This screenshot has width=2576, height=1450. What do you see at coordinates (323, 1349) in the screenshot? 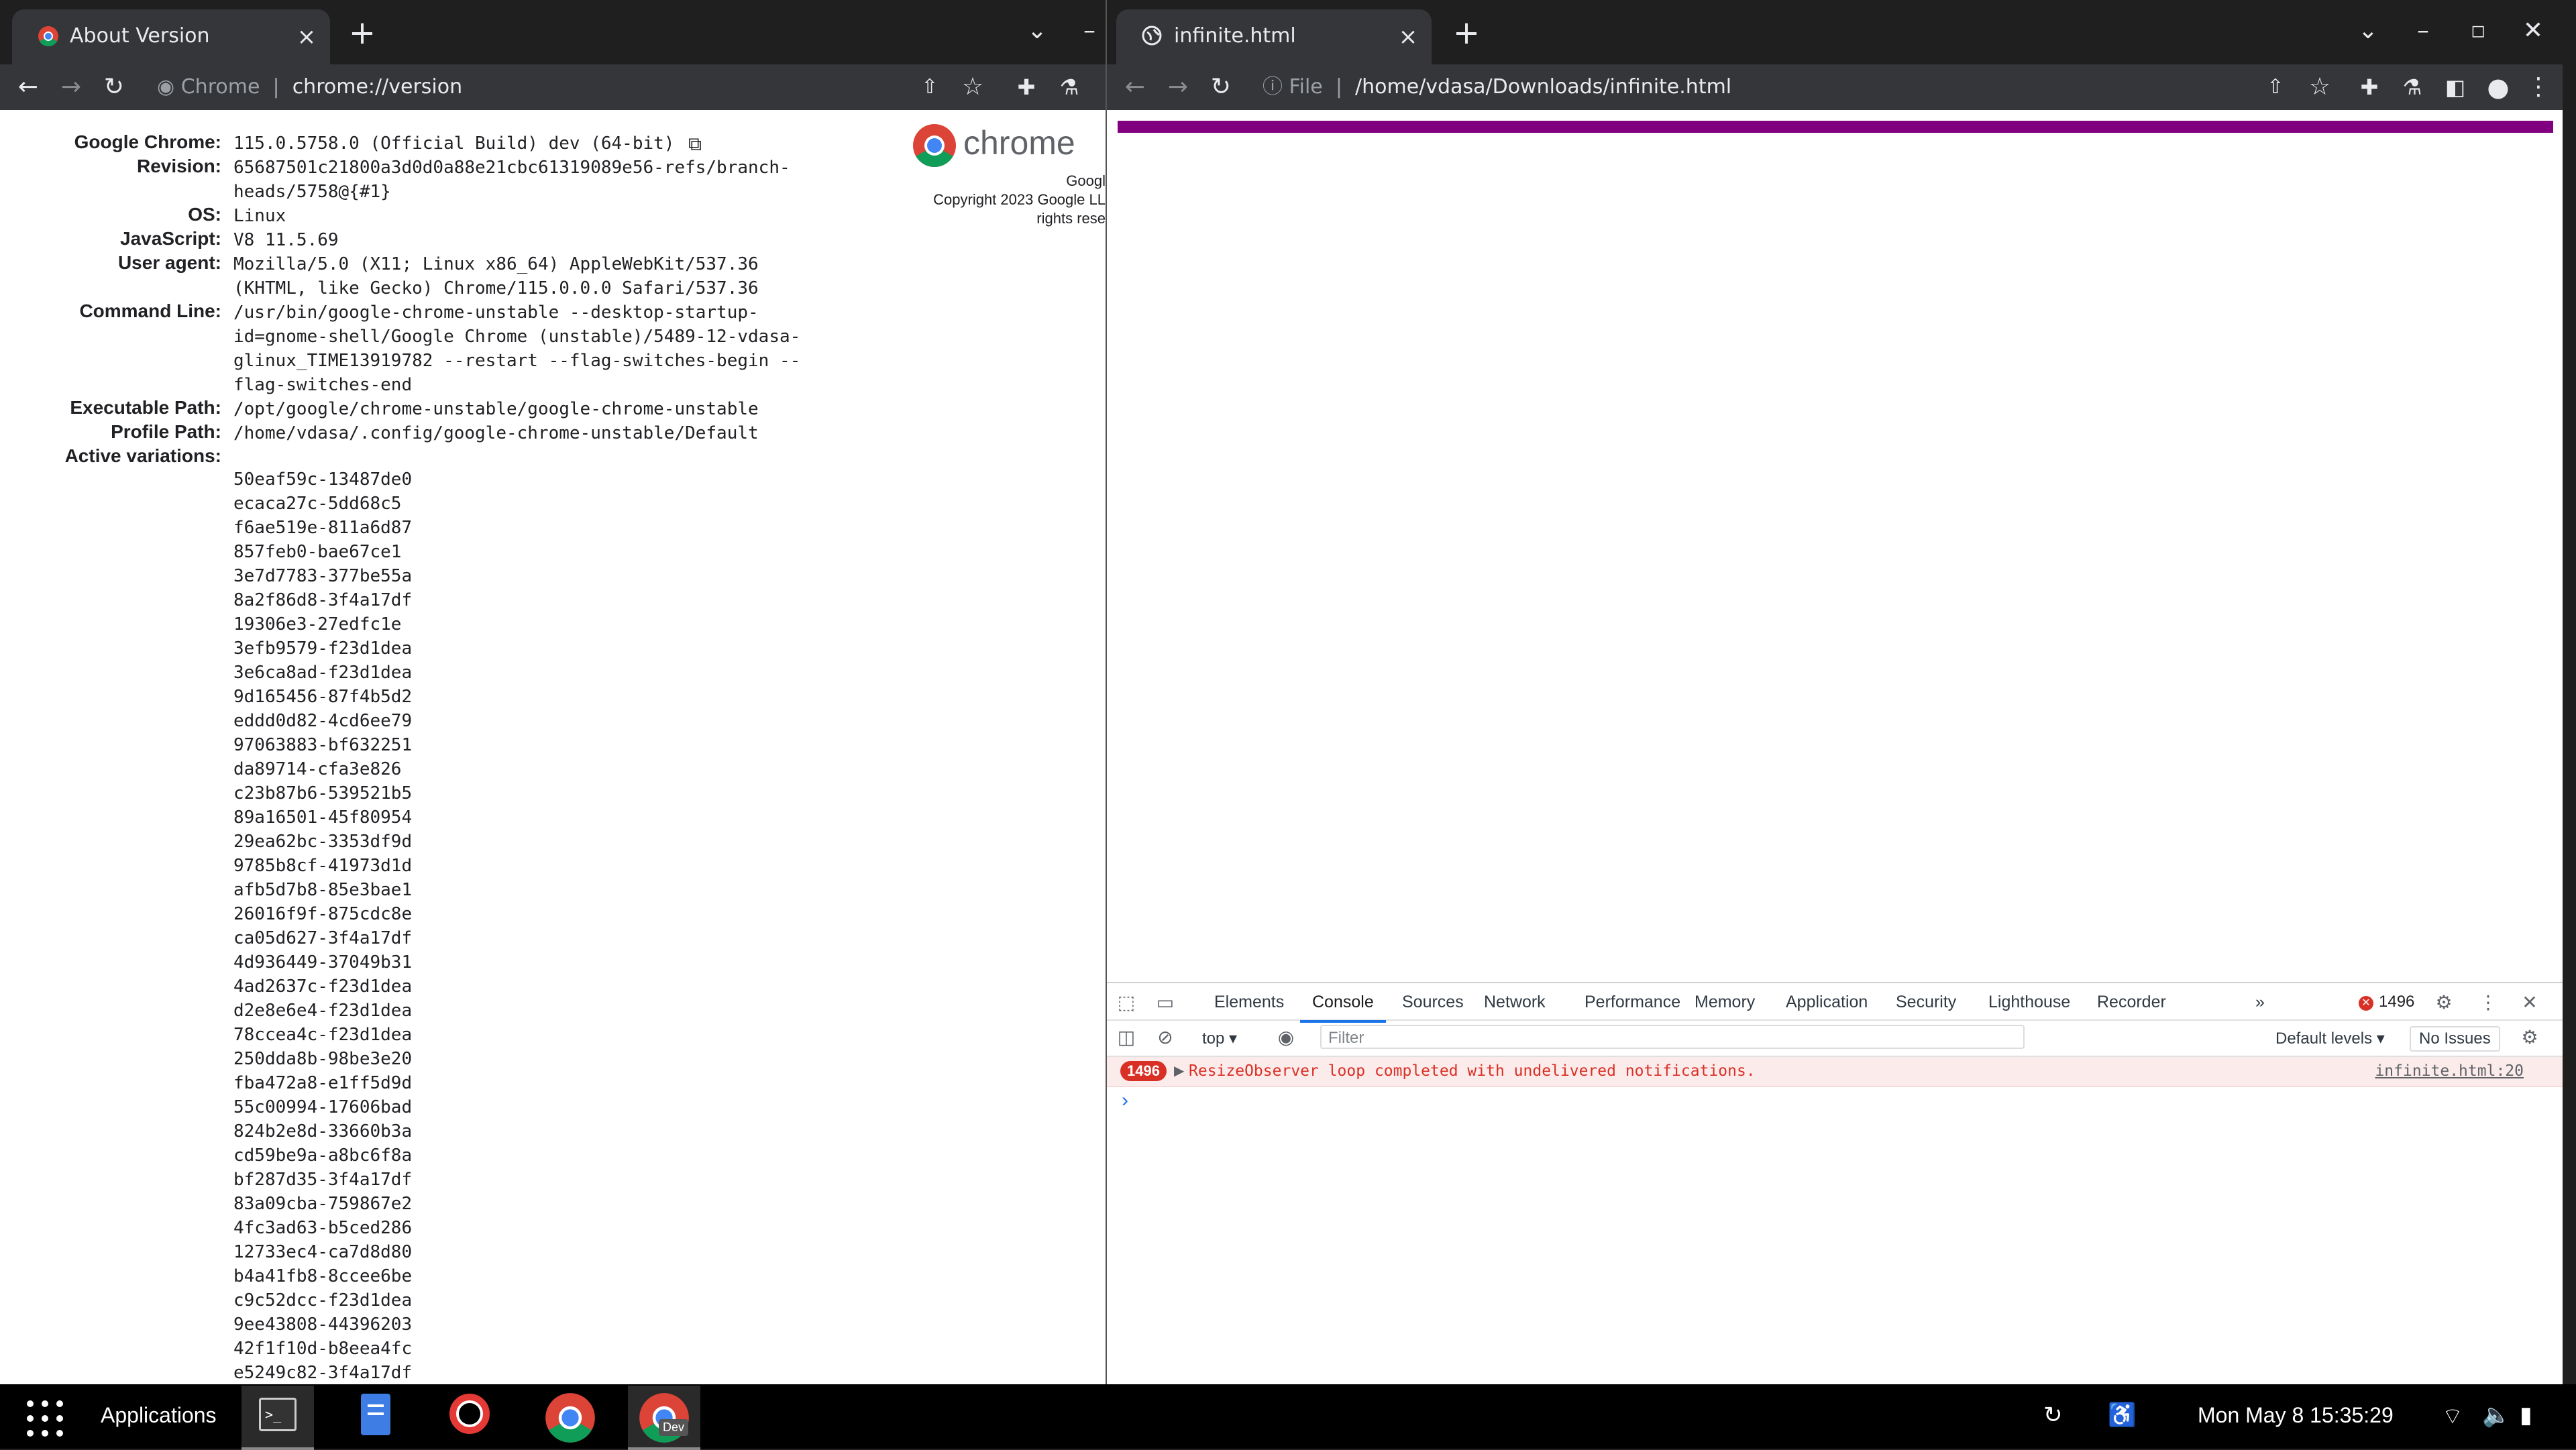
I see `variation-item: 42f1f10d-b8eea4fc` at bounding box center [323, 1349].